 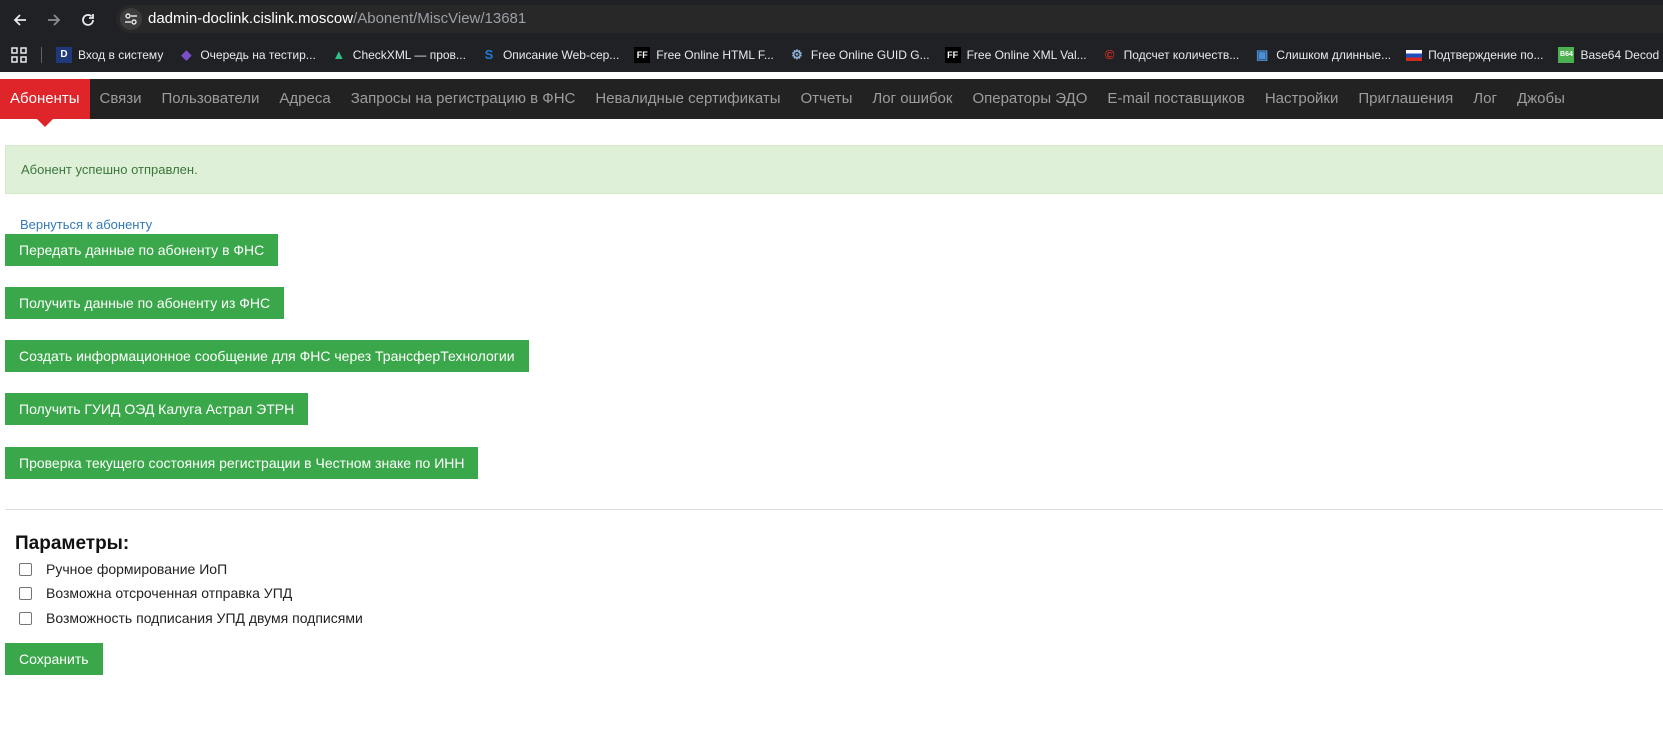 I want to click on nav-item: Лог ошибок, so click(x=912, y=99).